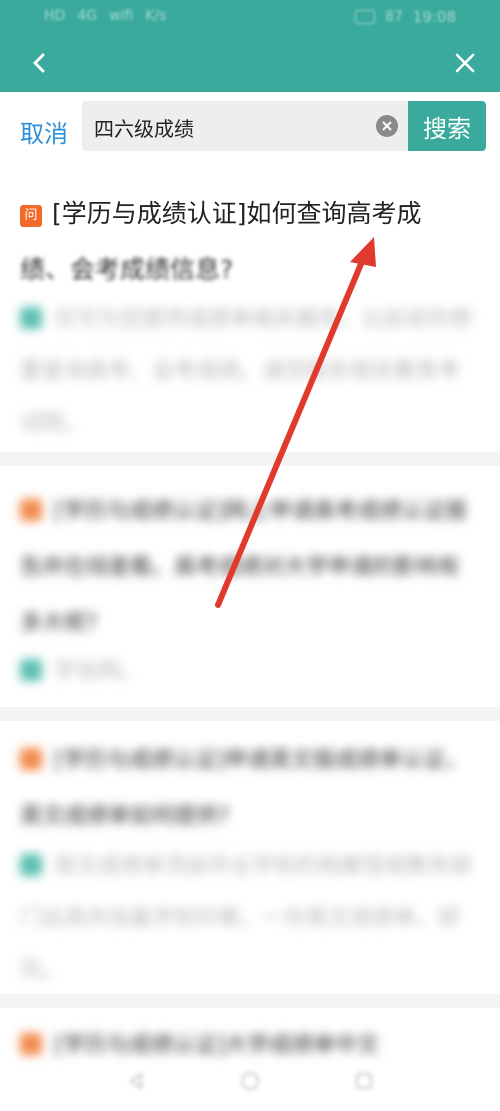 The image size is (500, 1111). I want to click on chevron-left-icon, so click(39, 63).